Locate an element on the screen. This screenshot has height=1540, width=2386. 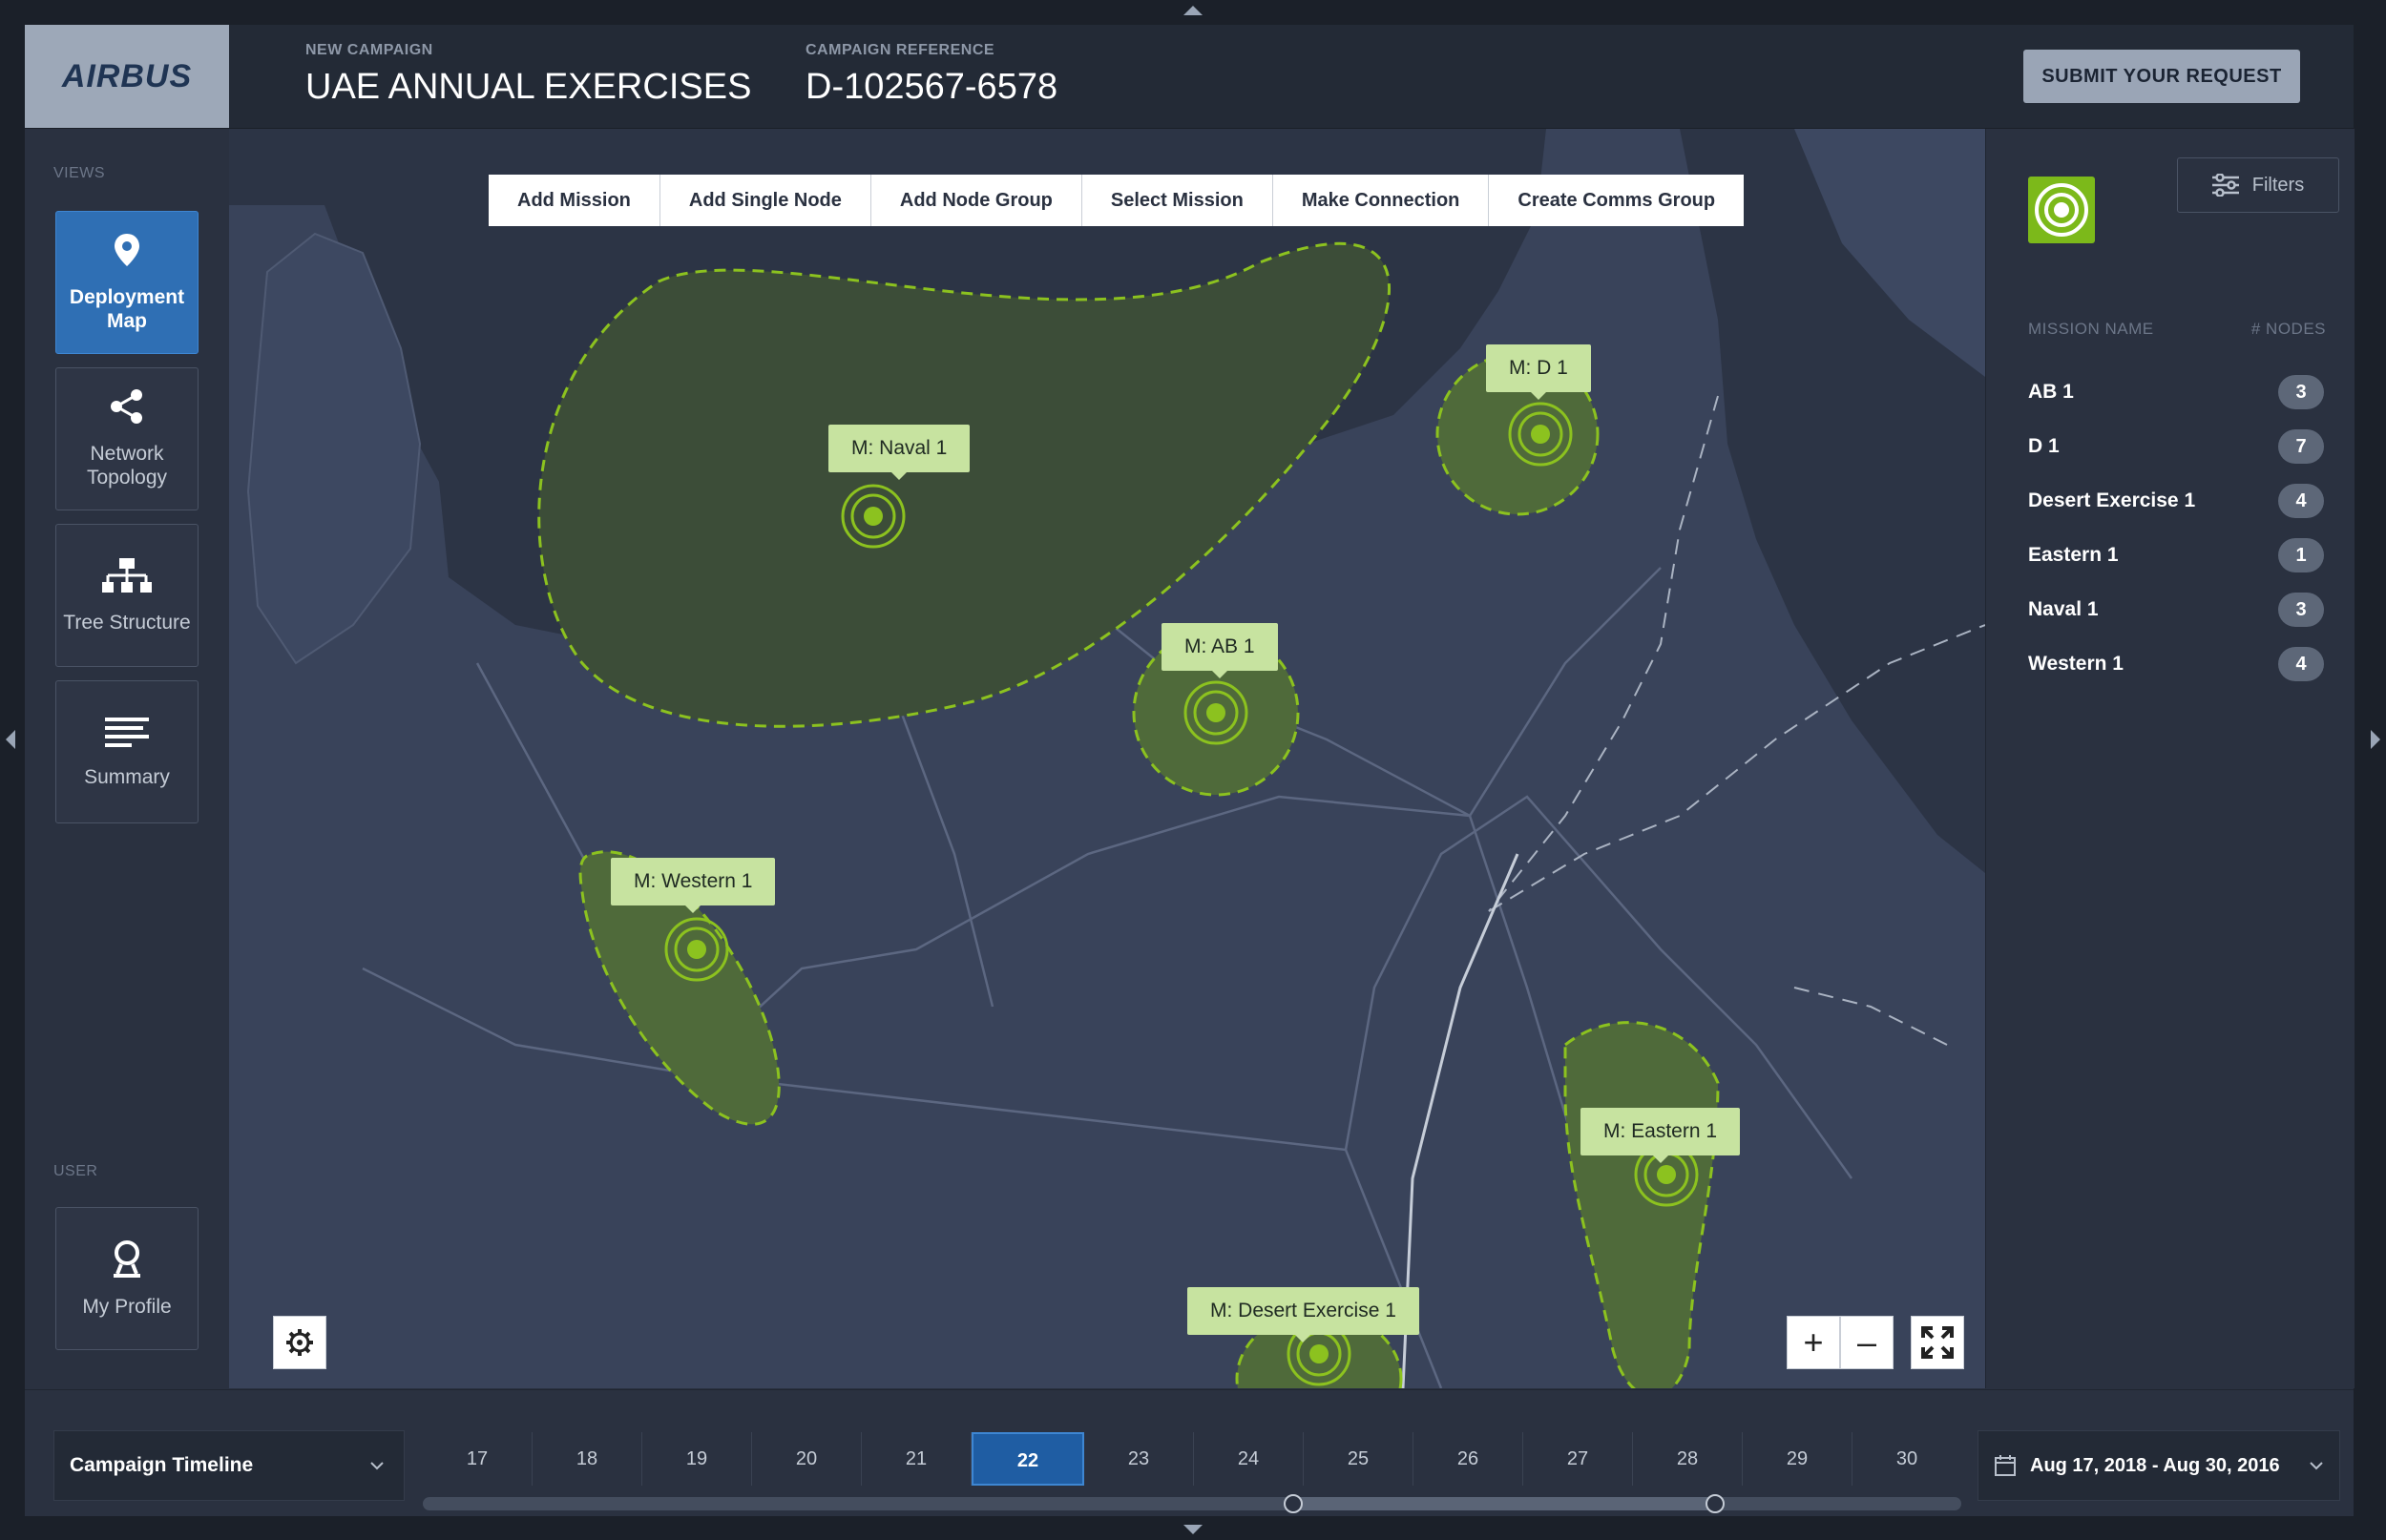
mission-row: Eastern 1 1 is located at coordinates (2176, 555).